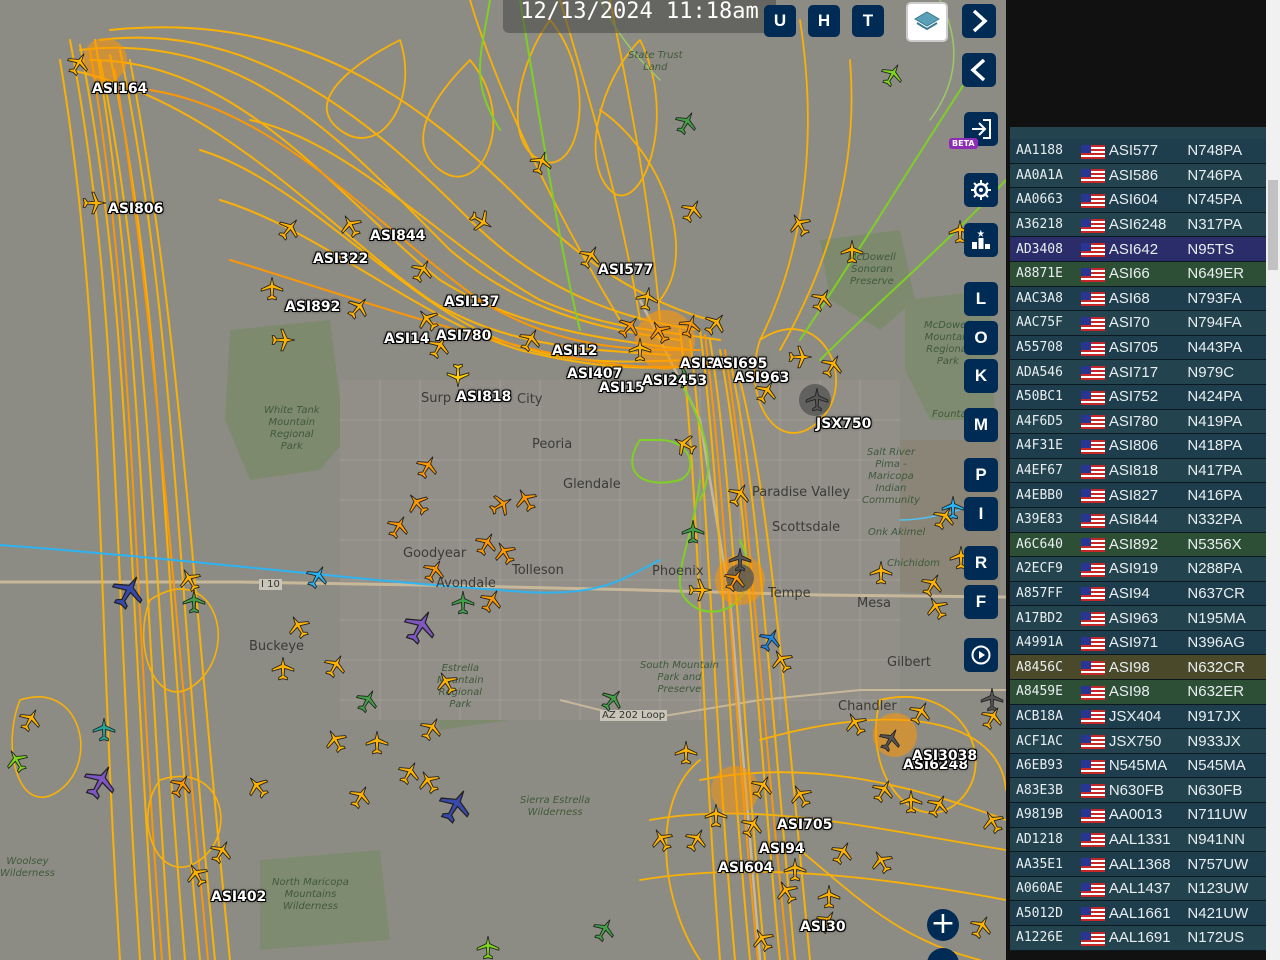 The height and width of the screenshot is (960, 1280). I want to click on flight-label: ASI14, so click(407, 339).